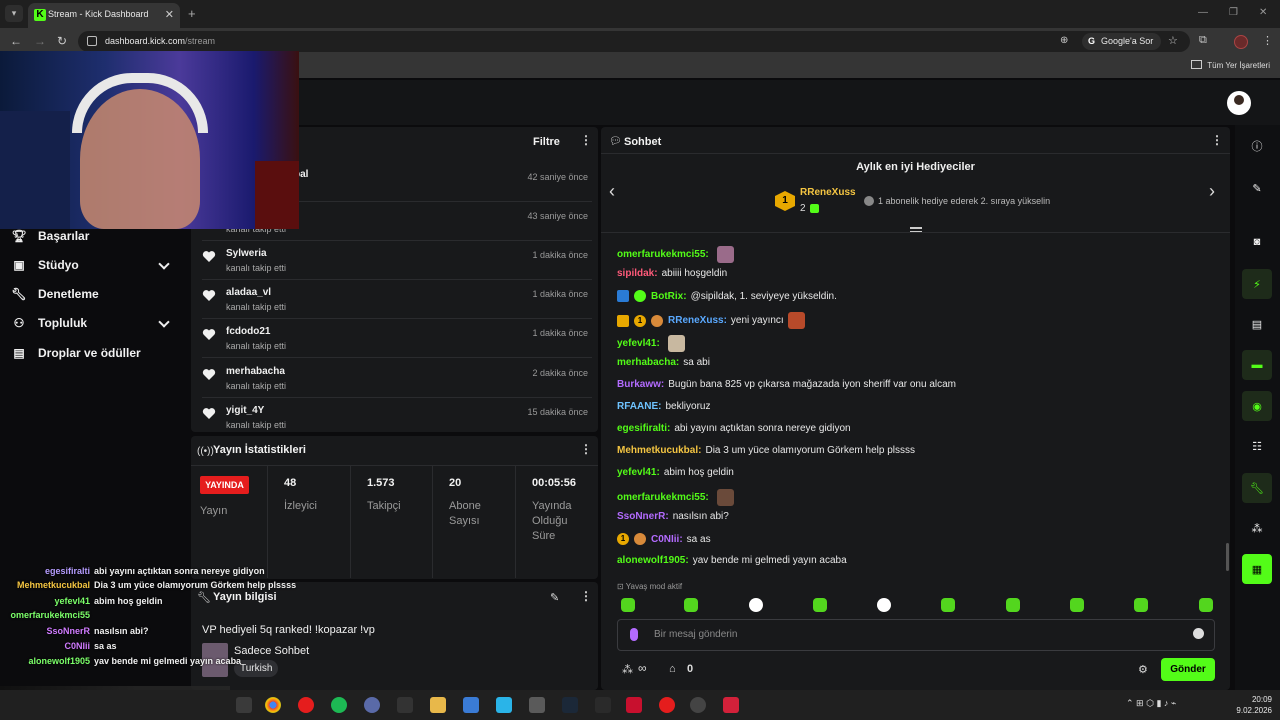 This screenshot has height=720, width=1280. I want to click on prev-gifter-icon: ‹, so click(612, 191).